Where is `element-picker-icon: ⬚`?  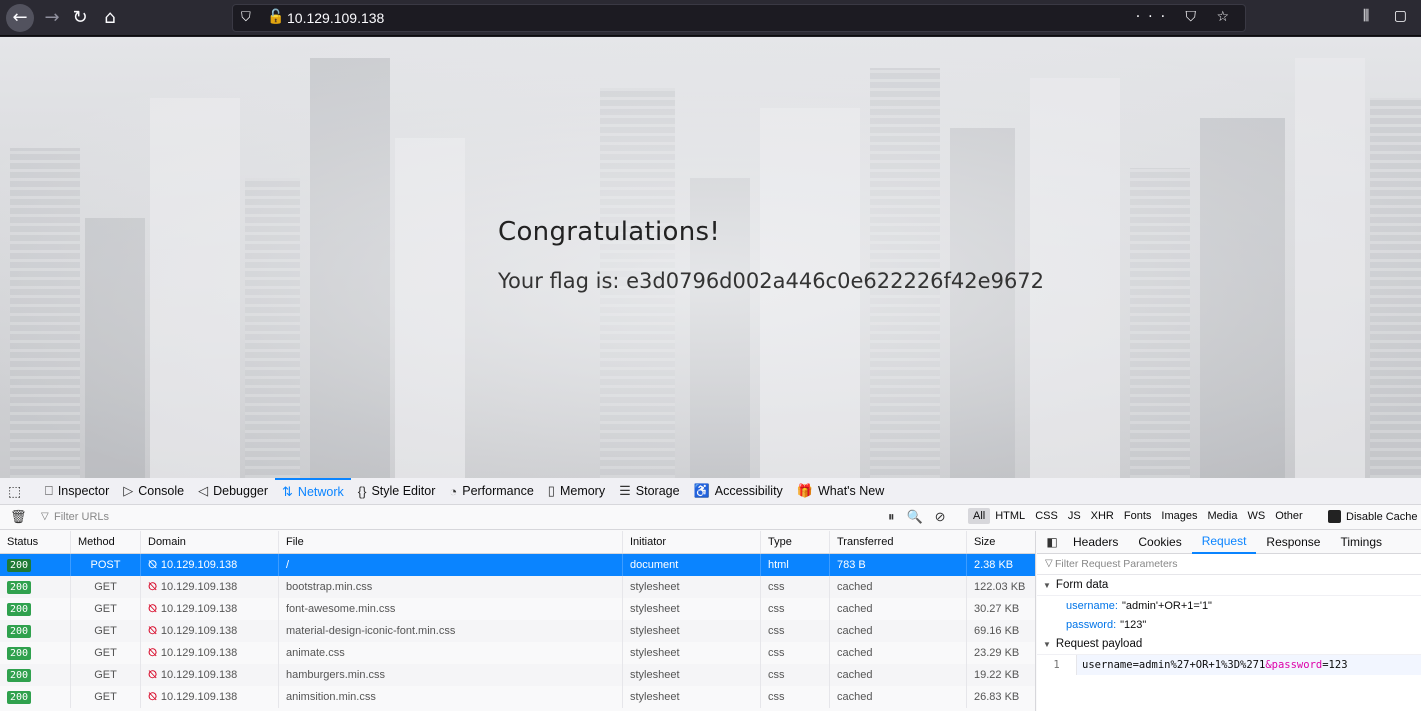
element-picker-icon: ⬚ is located at coordinates (19, 491).